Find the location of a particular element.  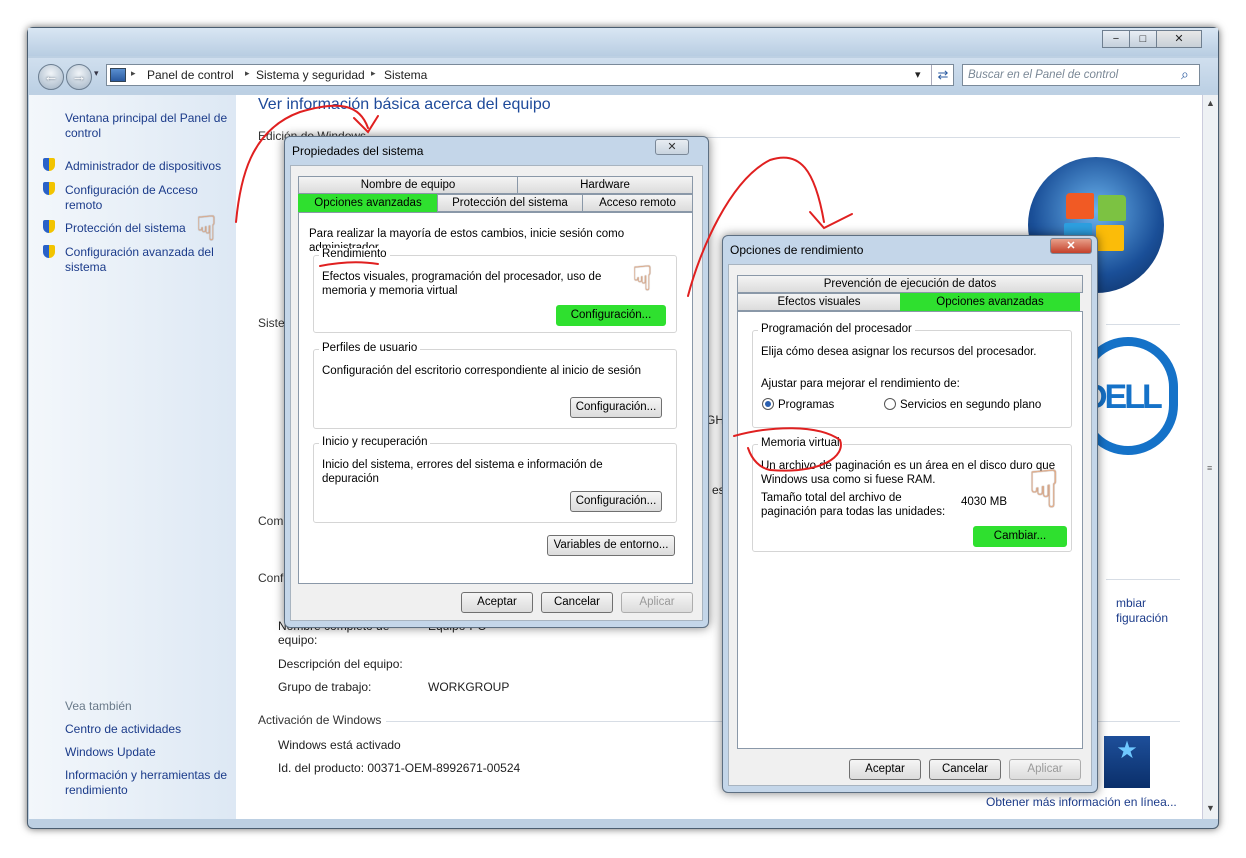

see-also-heading: Vea también is located at coordinates (98, 706).